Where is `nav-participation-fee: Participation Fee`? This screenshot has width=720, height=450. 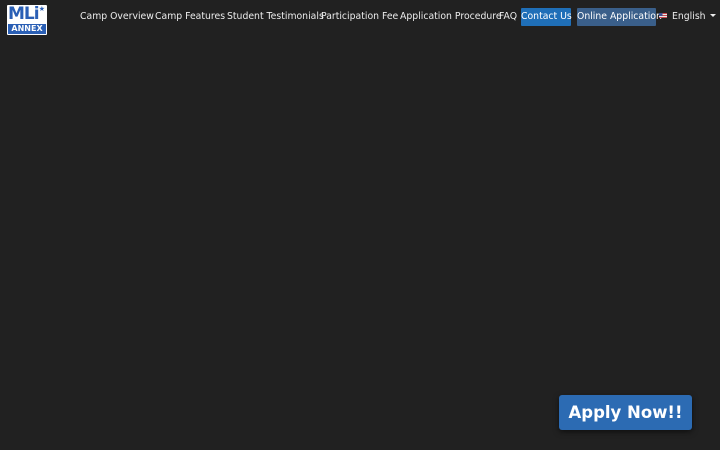 nav-participation-fee: Participation Fee is located at coordinates (359, 17).